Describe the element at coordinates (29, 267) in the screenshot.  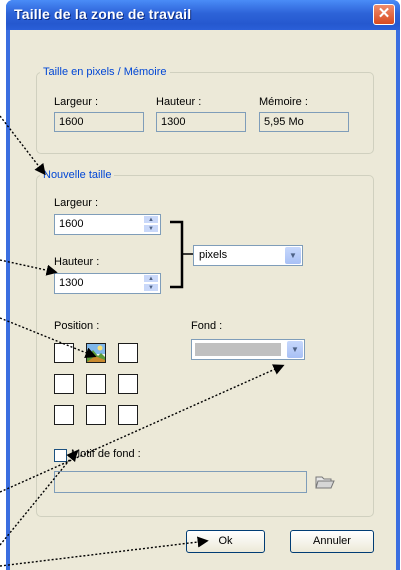
I see `callout-arrow-height` at that location.